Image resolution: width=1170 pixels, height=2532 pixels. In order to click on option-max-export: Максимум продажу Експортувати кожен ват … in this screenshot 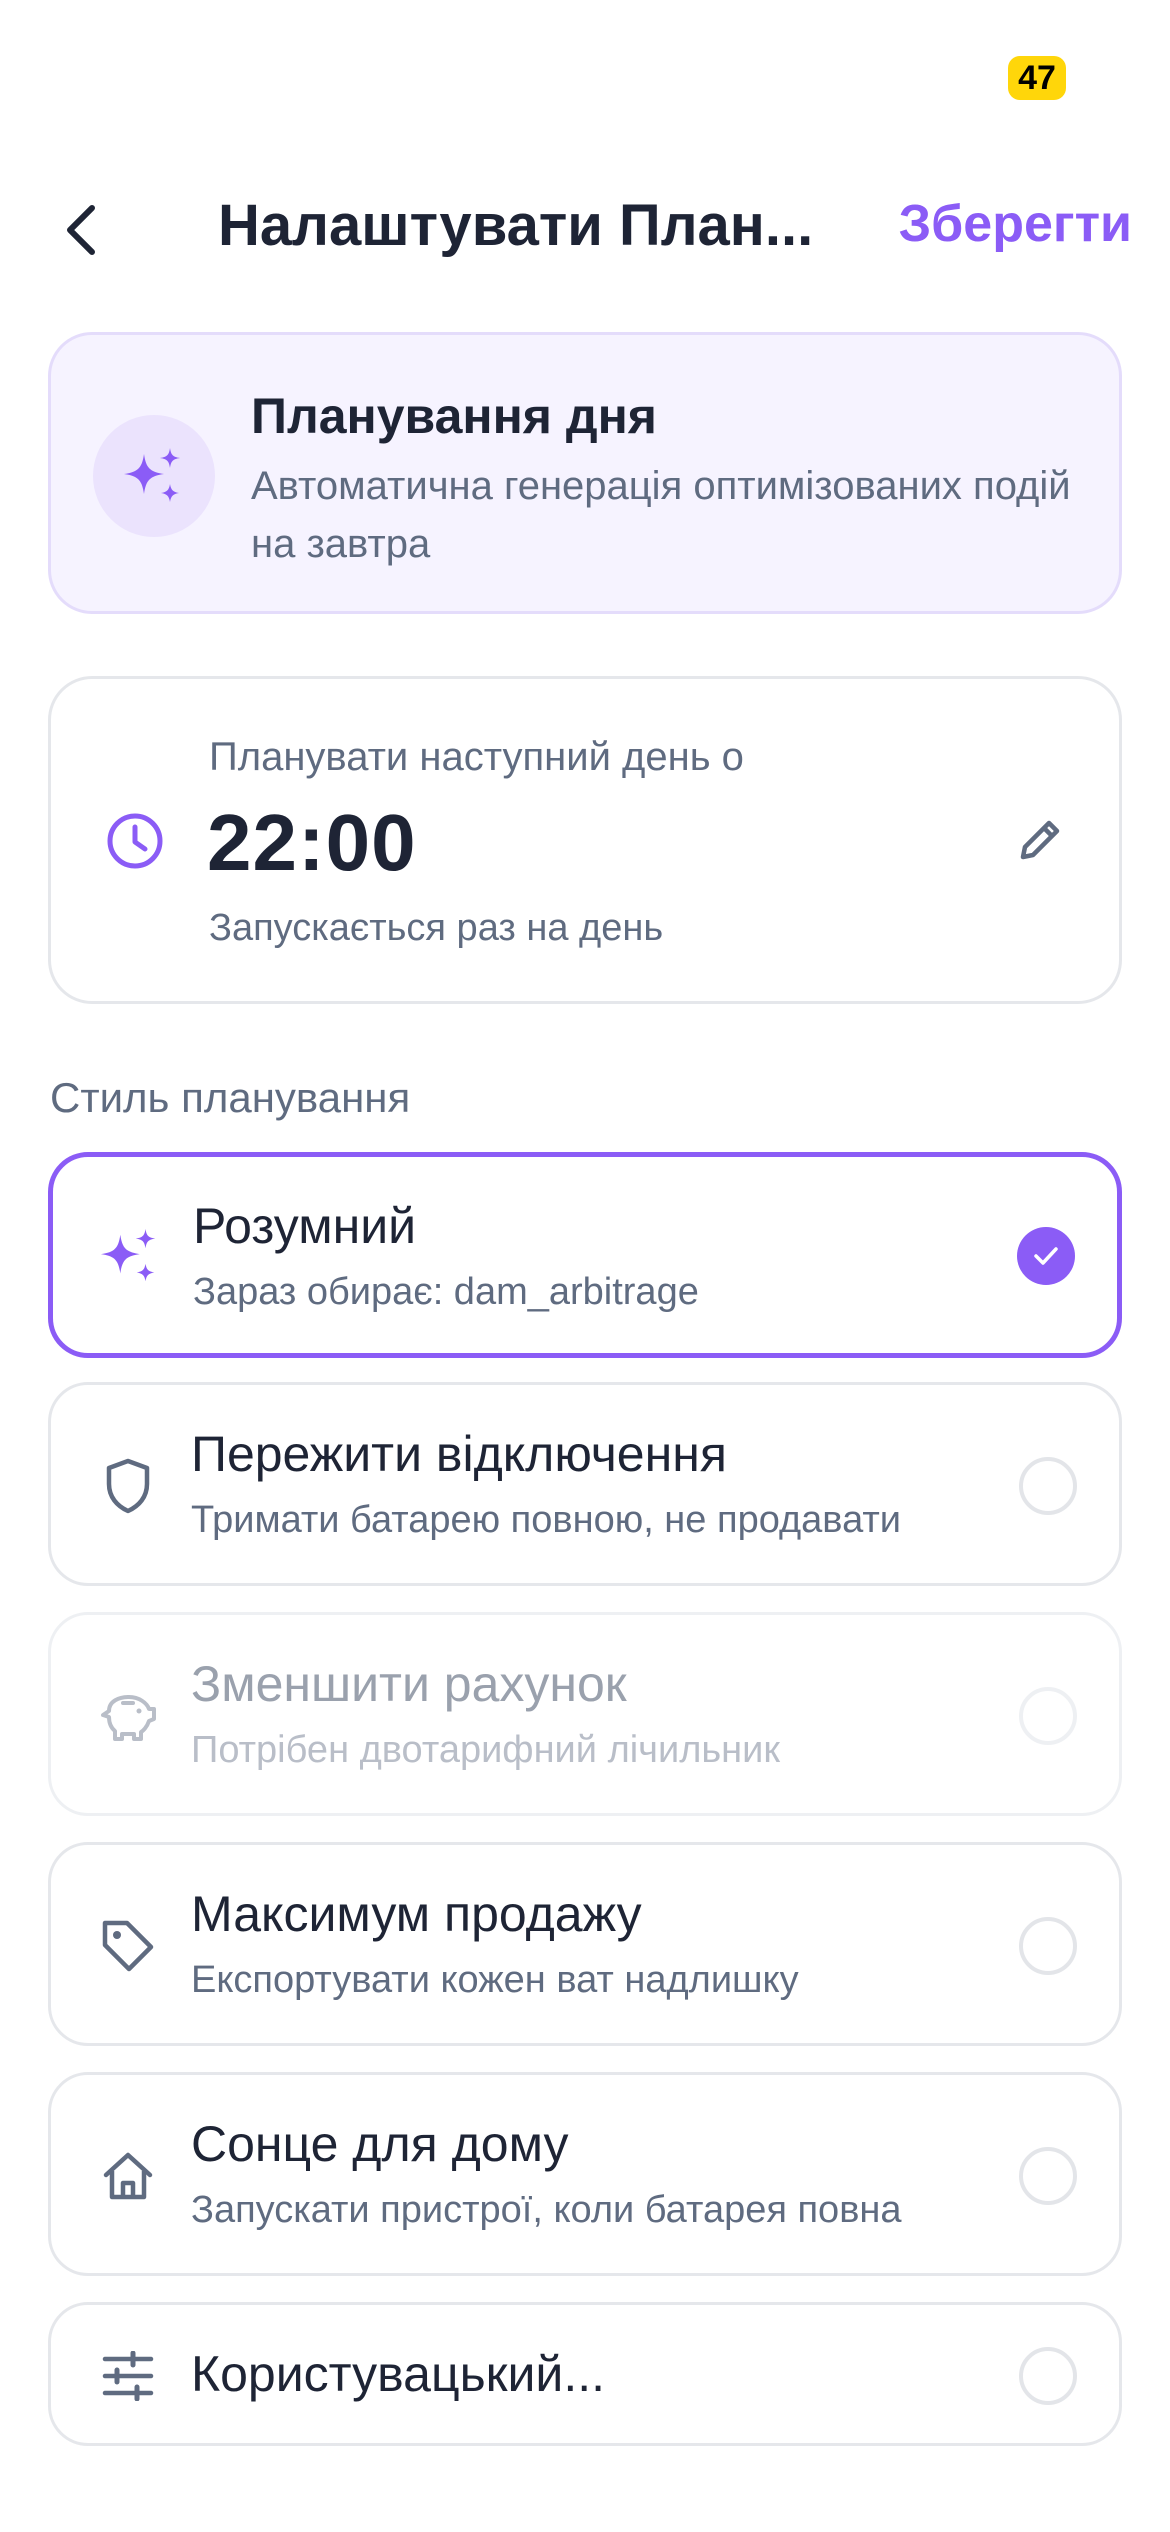, I will do `click(585, 1944)`.